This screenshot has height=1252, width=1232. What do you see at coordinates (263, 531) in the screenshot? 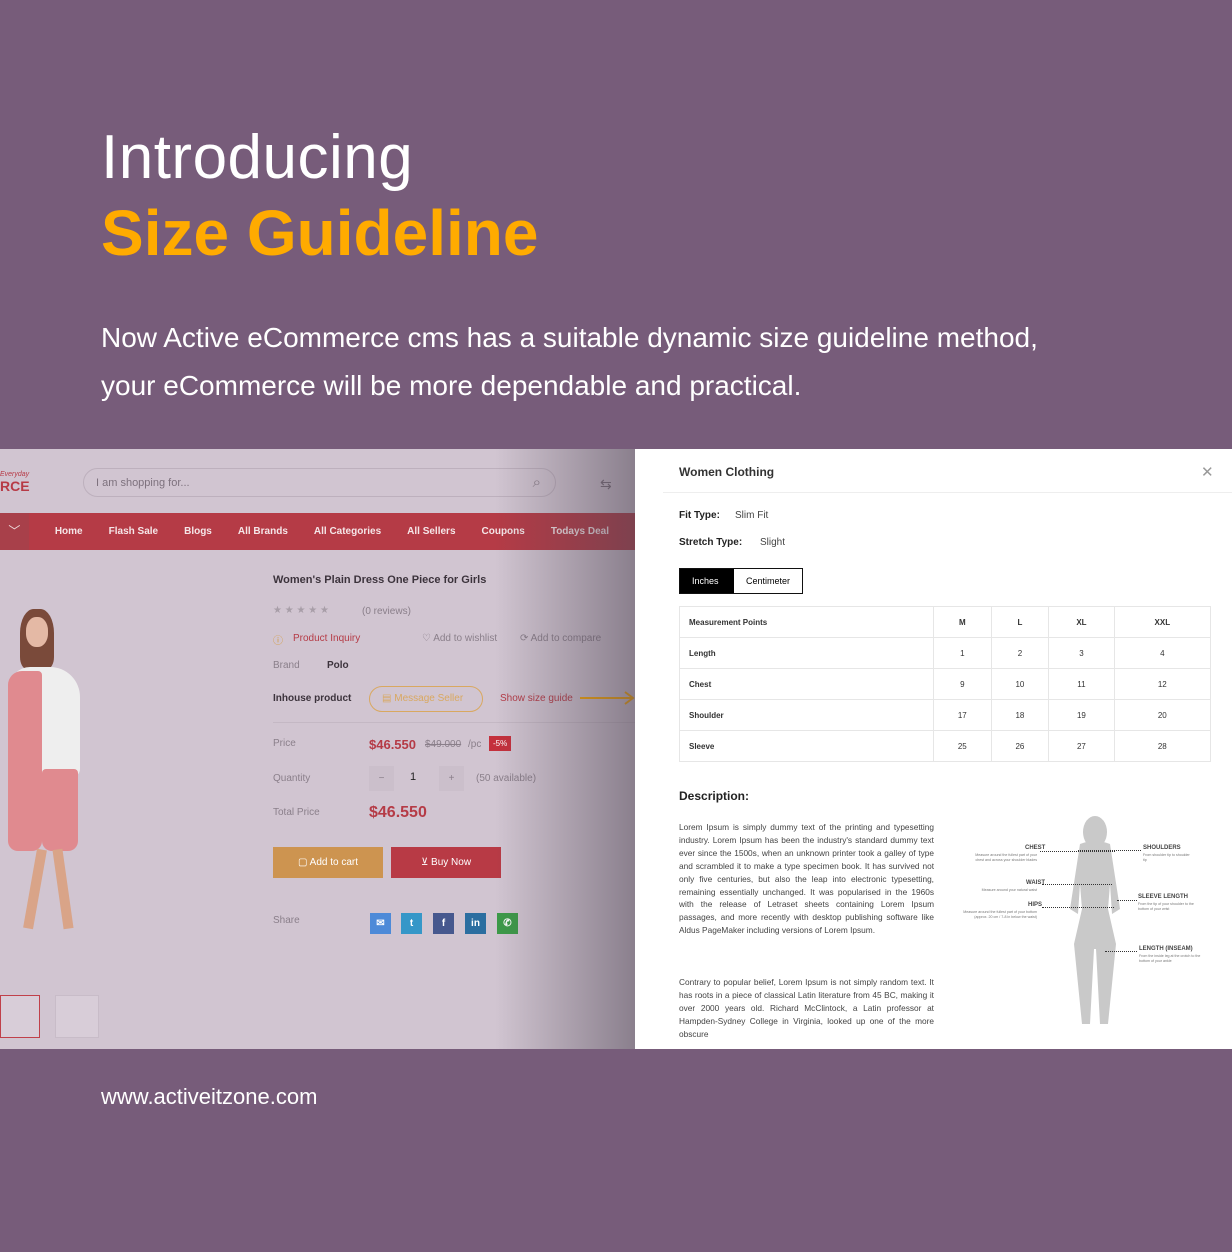
I see `nav-all-brands: All Brands` at bounding box center [263, 531].